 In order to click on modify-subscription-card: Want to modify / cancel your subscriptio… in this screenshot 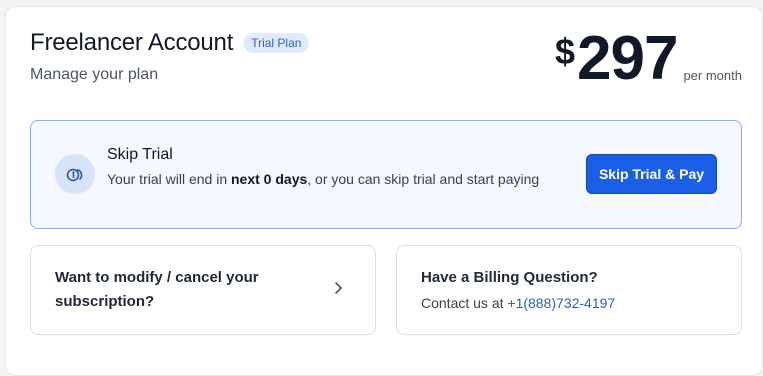, I will do `click(203, 290)`.